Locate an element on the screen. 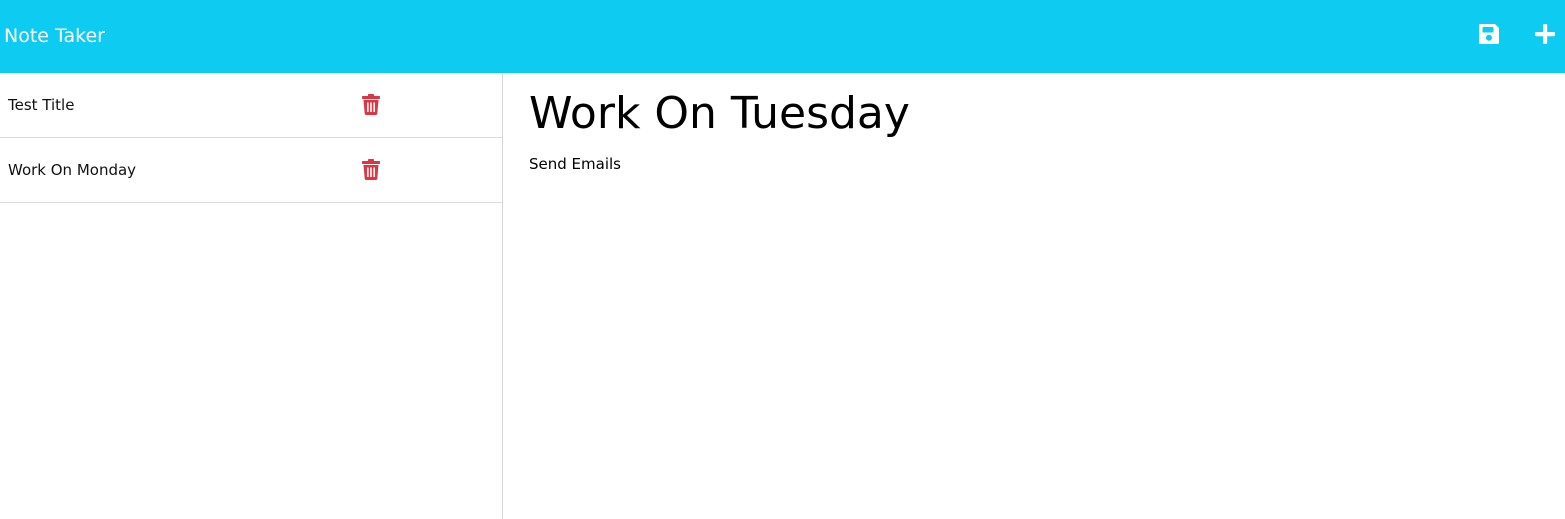 Image resolution: width=1565 pixels, height=519 pixels. list-item: Work On Monday is located at coordinates (251, 170).